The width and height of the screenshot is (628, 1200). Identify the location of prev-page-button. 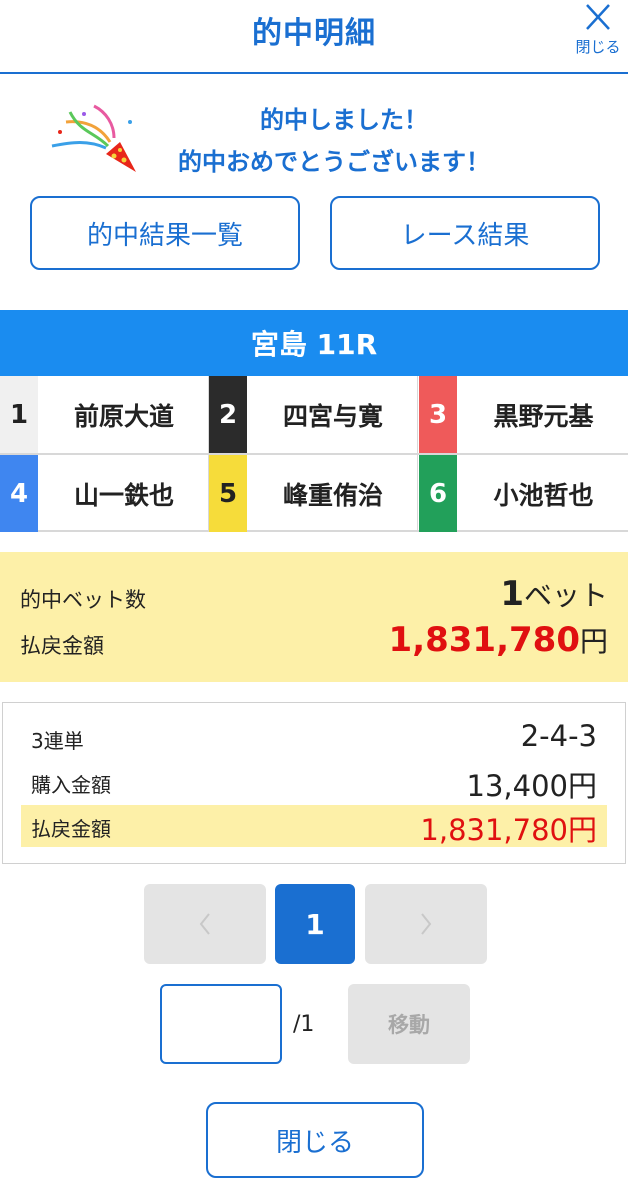
(205, 924).